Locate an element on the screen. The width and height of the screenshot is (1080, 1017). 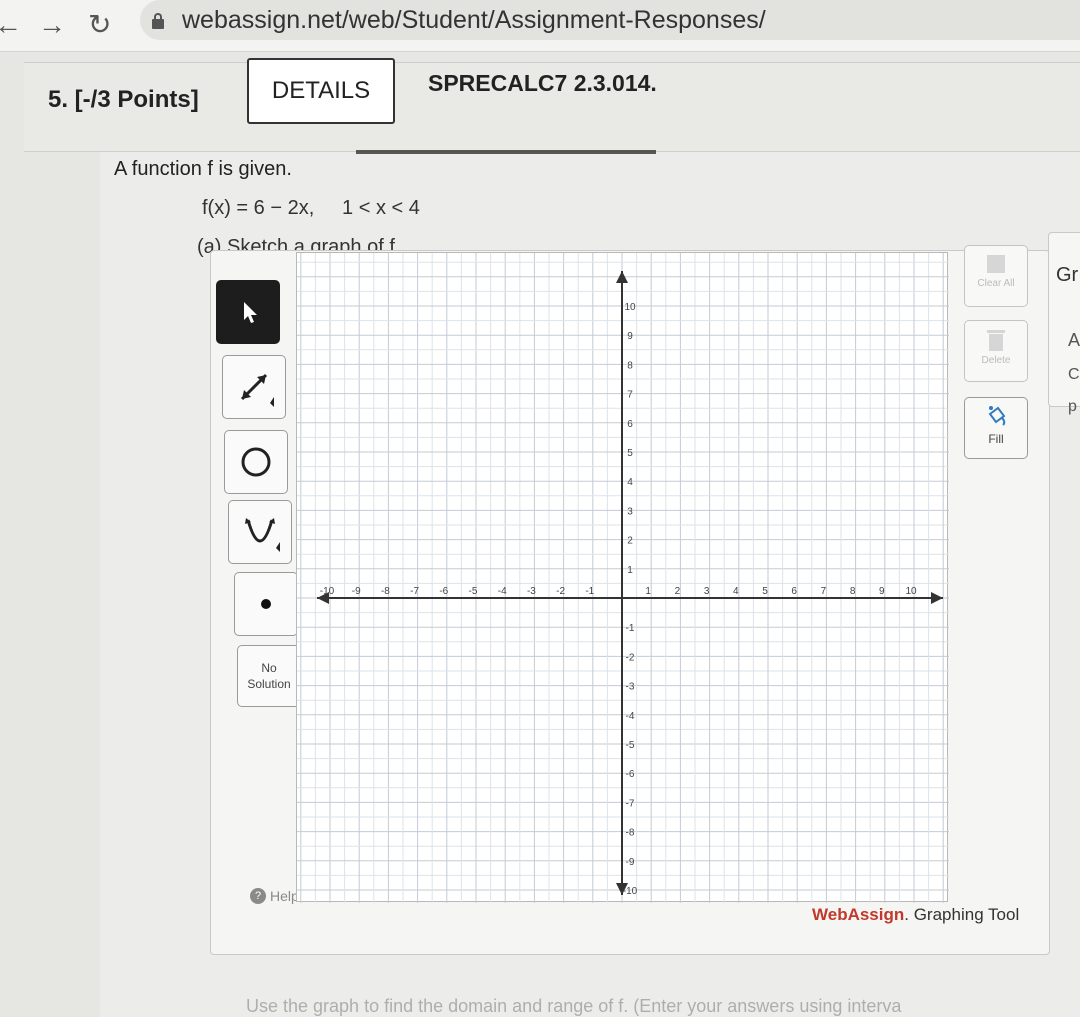
x-axis-arrow-right is located at coordinates (937, 598).